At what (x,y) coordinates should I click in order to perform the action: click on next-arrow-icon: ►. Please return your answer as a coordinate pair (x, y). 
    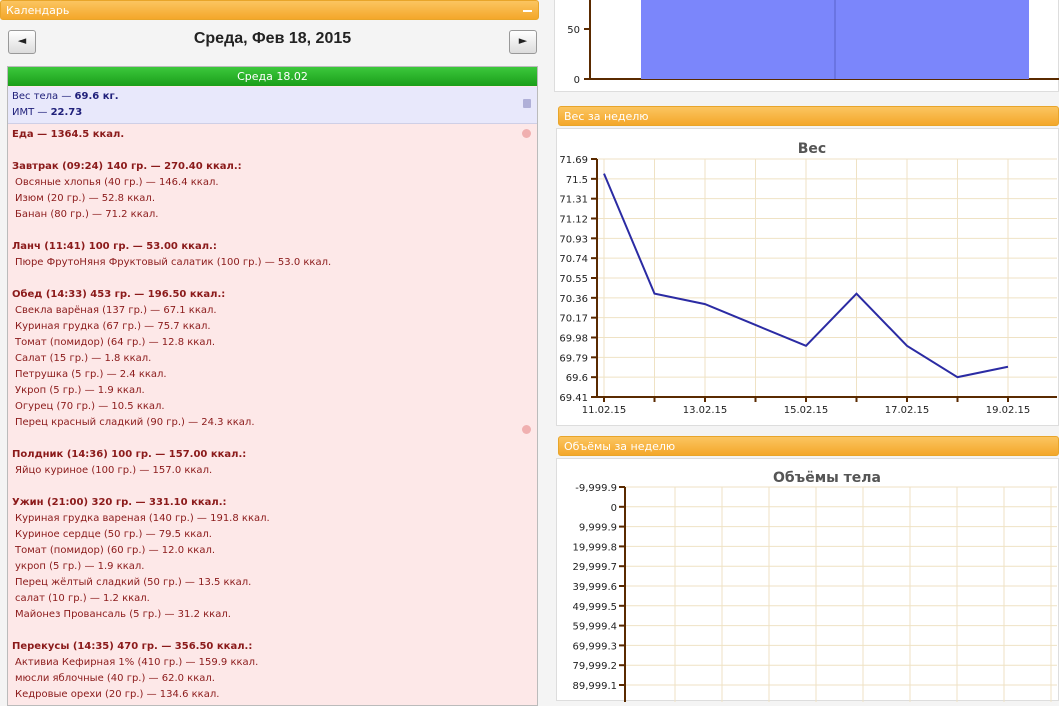
    Looking at the image, I should click on (523, 40).